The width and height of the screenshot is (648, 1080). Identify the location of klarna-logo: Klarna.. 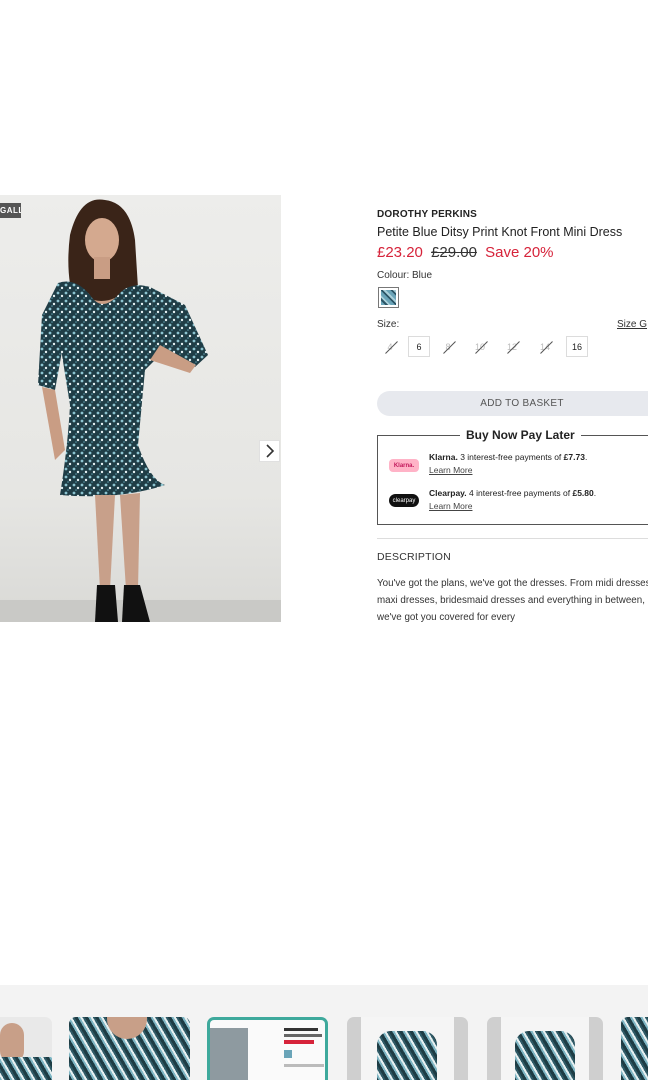
(404, 465).